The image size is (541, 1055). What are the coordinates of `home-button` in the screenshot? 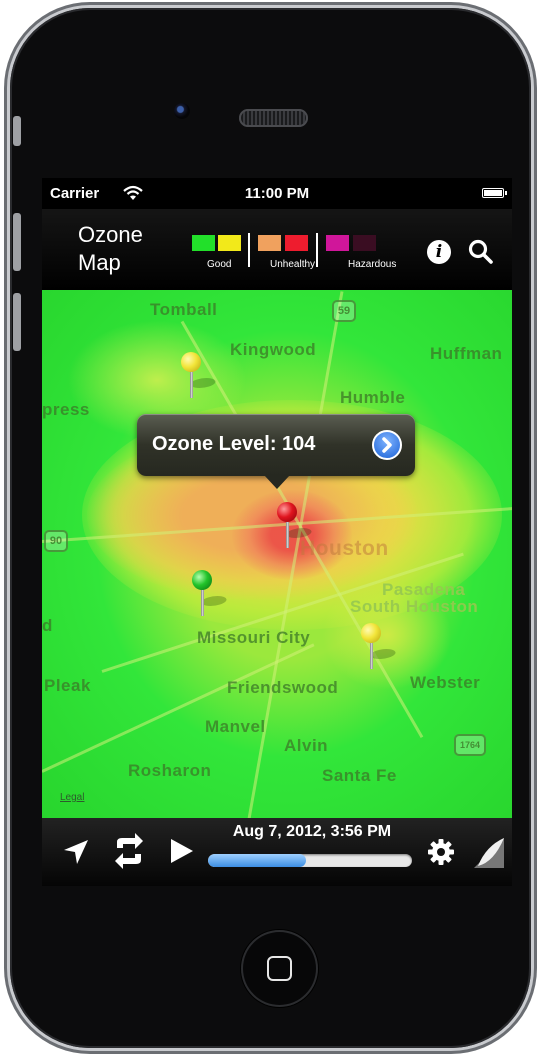 It's located at (279, 968).